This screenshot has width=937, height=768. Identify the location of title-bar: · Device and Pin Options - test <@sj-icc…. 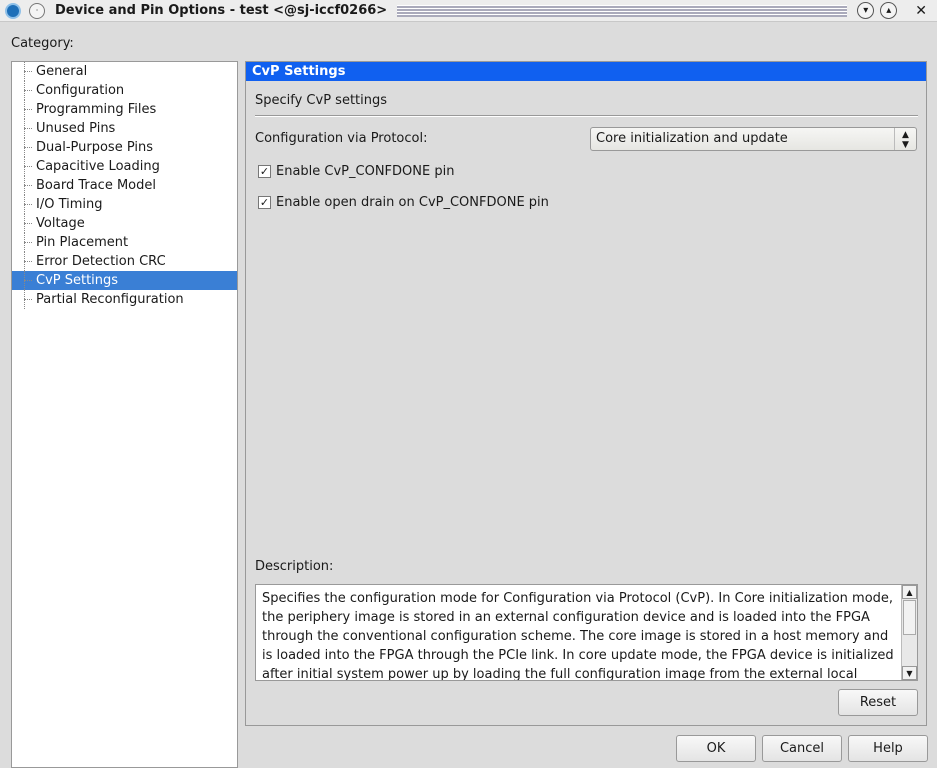
(468, 11).